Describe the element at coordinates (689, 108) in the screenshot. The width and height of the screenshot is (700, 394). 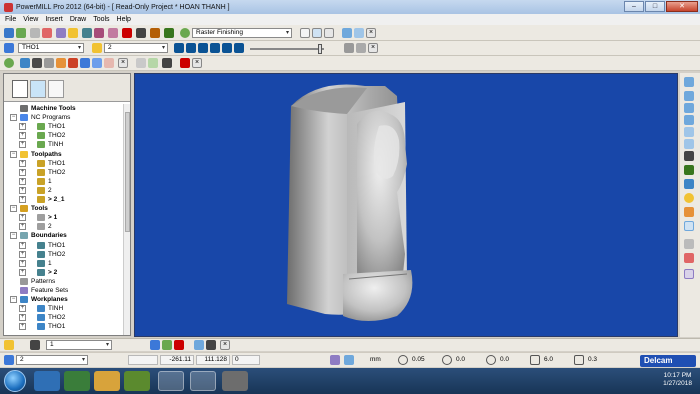
I see `view-front-icon` at that location.